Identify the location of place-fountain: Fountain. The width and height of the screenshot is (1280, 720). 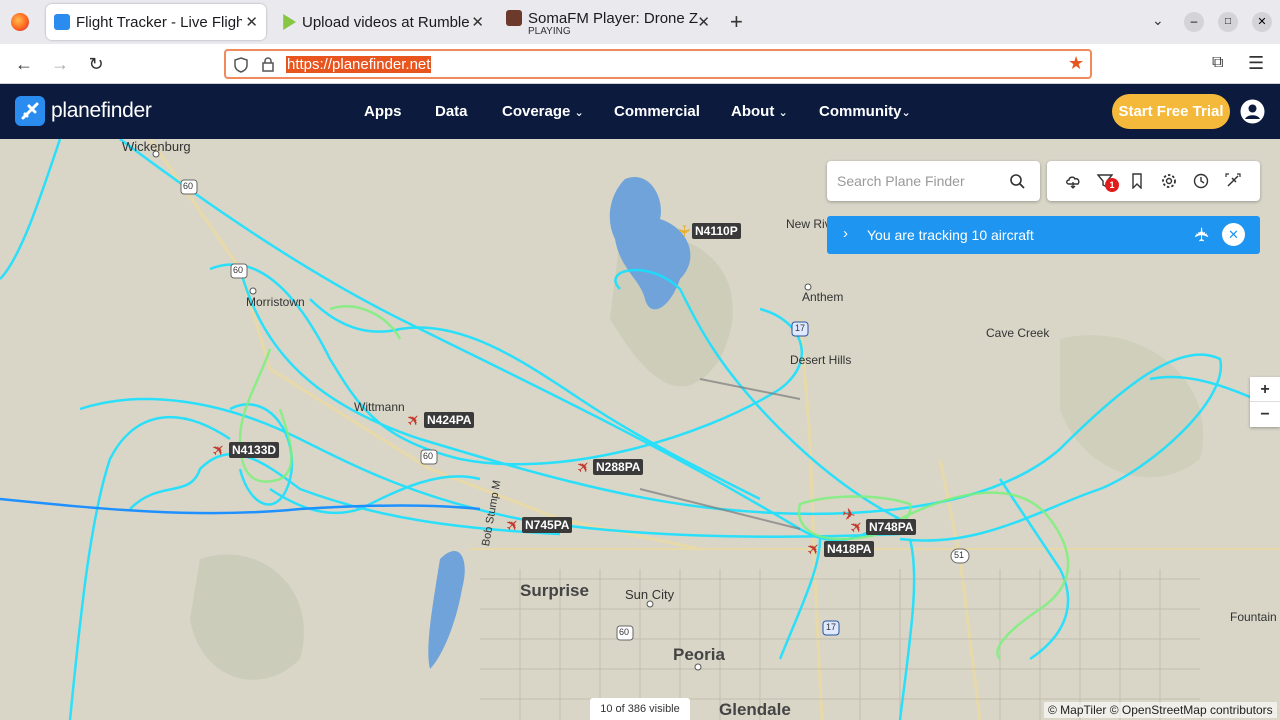
(1253, 617).